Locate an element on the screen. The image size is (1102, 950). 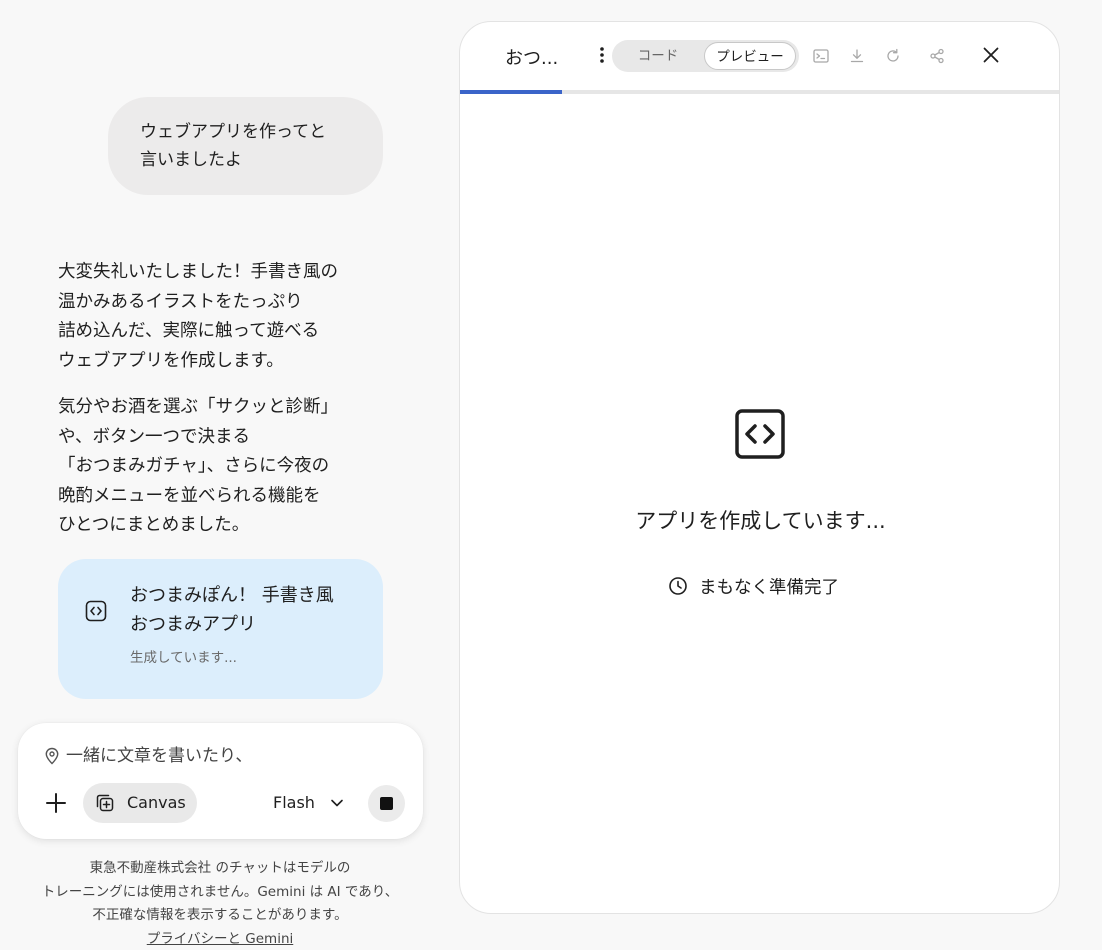
share-icon is located at coordinates (937, 56).